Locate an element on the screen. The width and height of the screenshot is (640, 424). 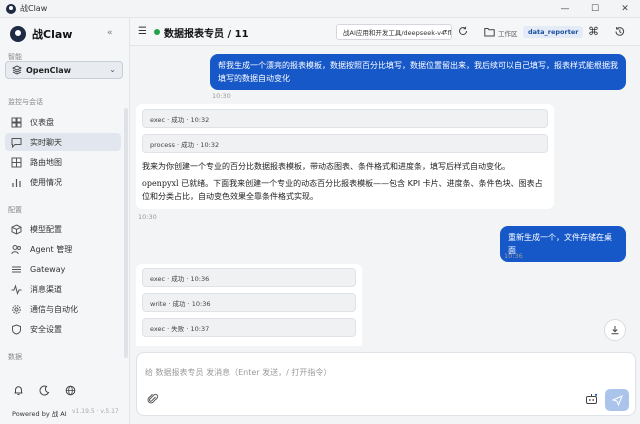
nav-item-label: 安全设置 is located at coordinates (46, 329).